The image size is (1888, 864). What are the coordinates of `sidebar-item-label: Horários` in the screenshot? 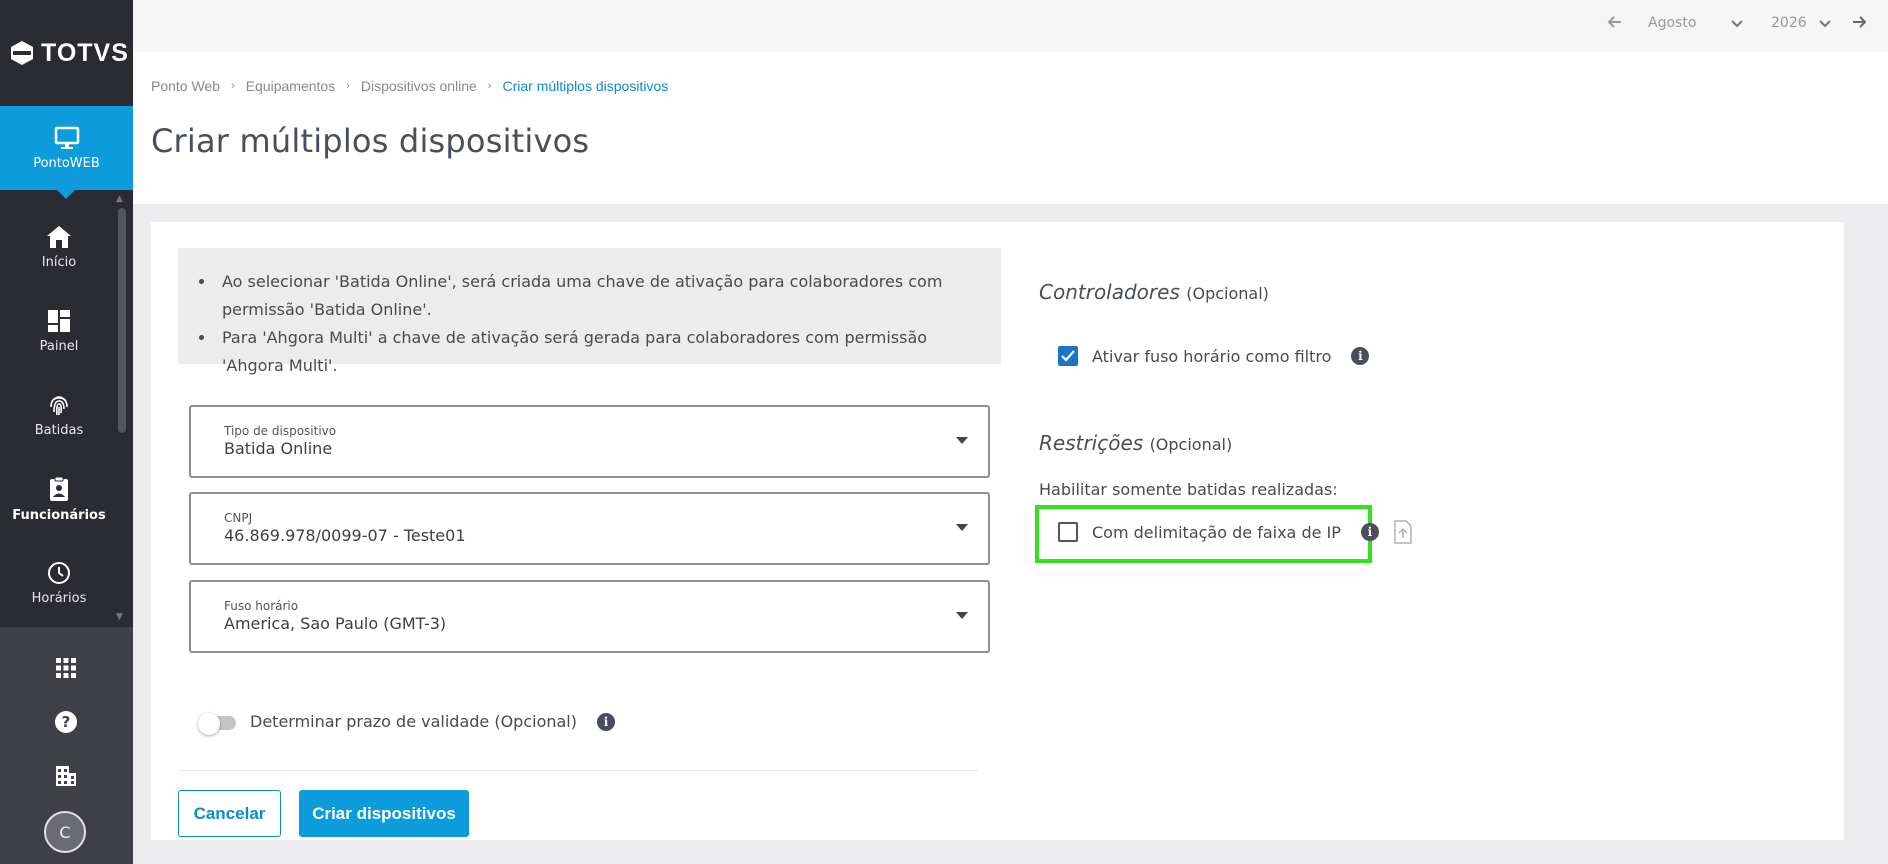 It's located at (59, 598).